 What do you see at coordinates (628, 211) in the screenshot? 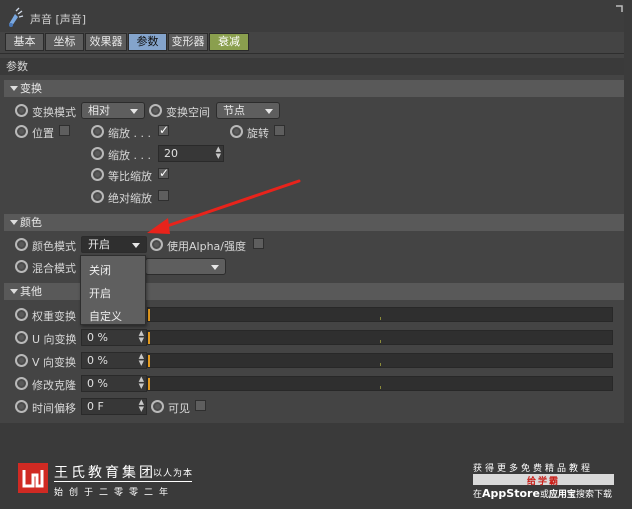
I see `scrollbar` at bounding box center [628, 211].